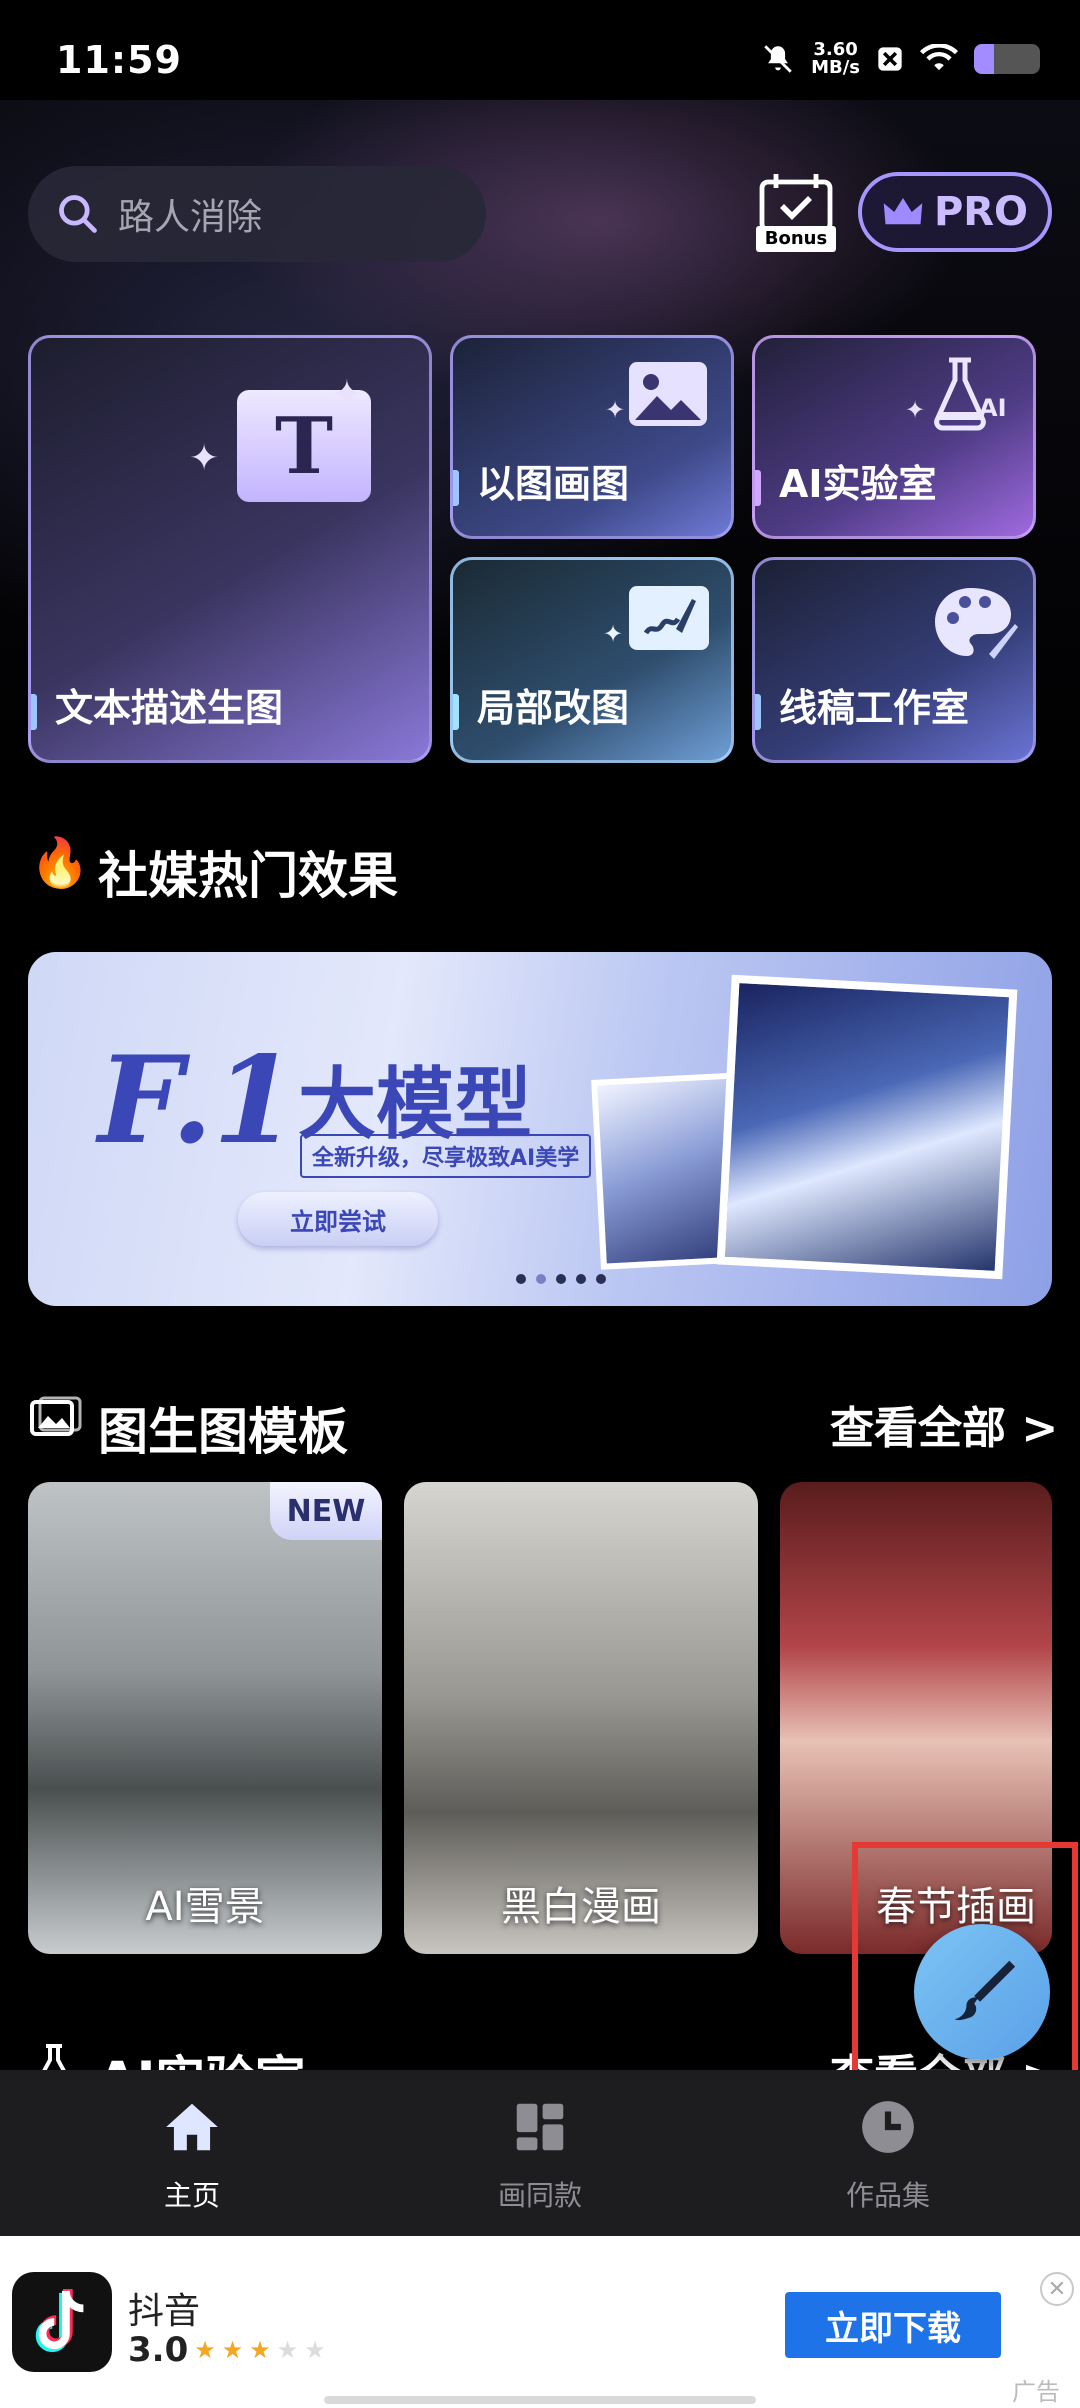 The image size is (1080, 2408). Describe the element at coordinates (78, 214) in the screenshot. I see `search-icon` at that location.